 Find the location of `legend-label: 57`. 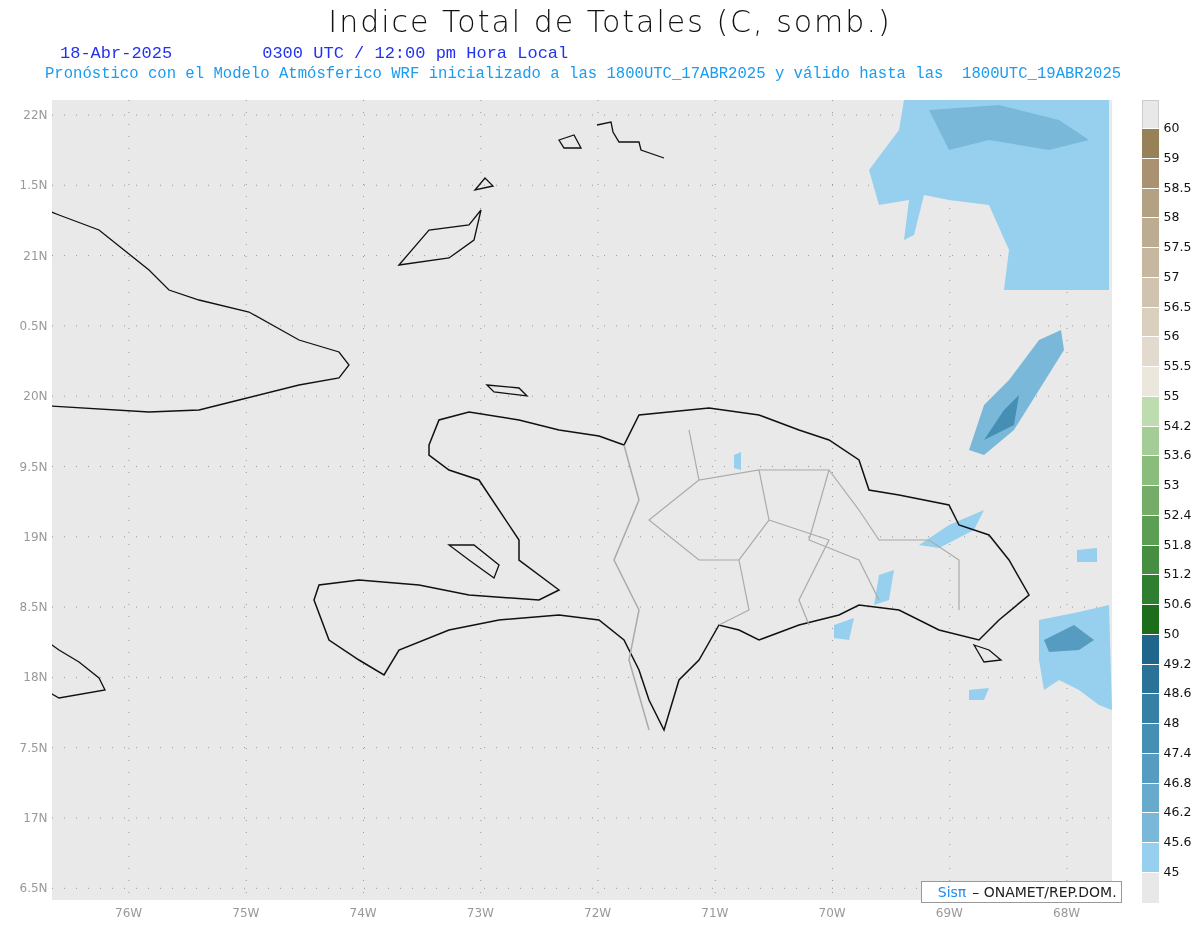

legend-label: 57 is located at coordinates (1171, 276).